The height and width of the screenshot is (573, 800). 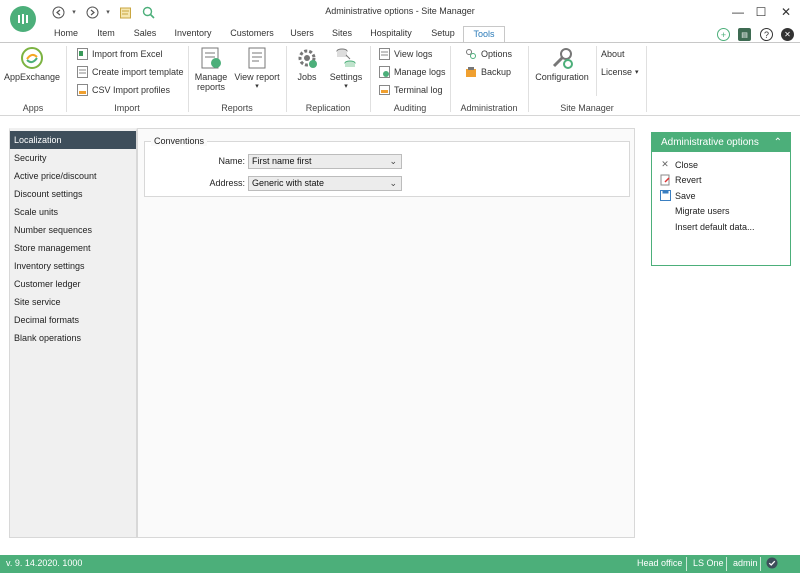 What do you see at coordinates (488, 72) in the screenshot?
I see `backup-button: Backup` at bounding box center [488, 72].